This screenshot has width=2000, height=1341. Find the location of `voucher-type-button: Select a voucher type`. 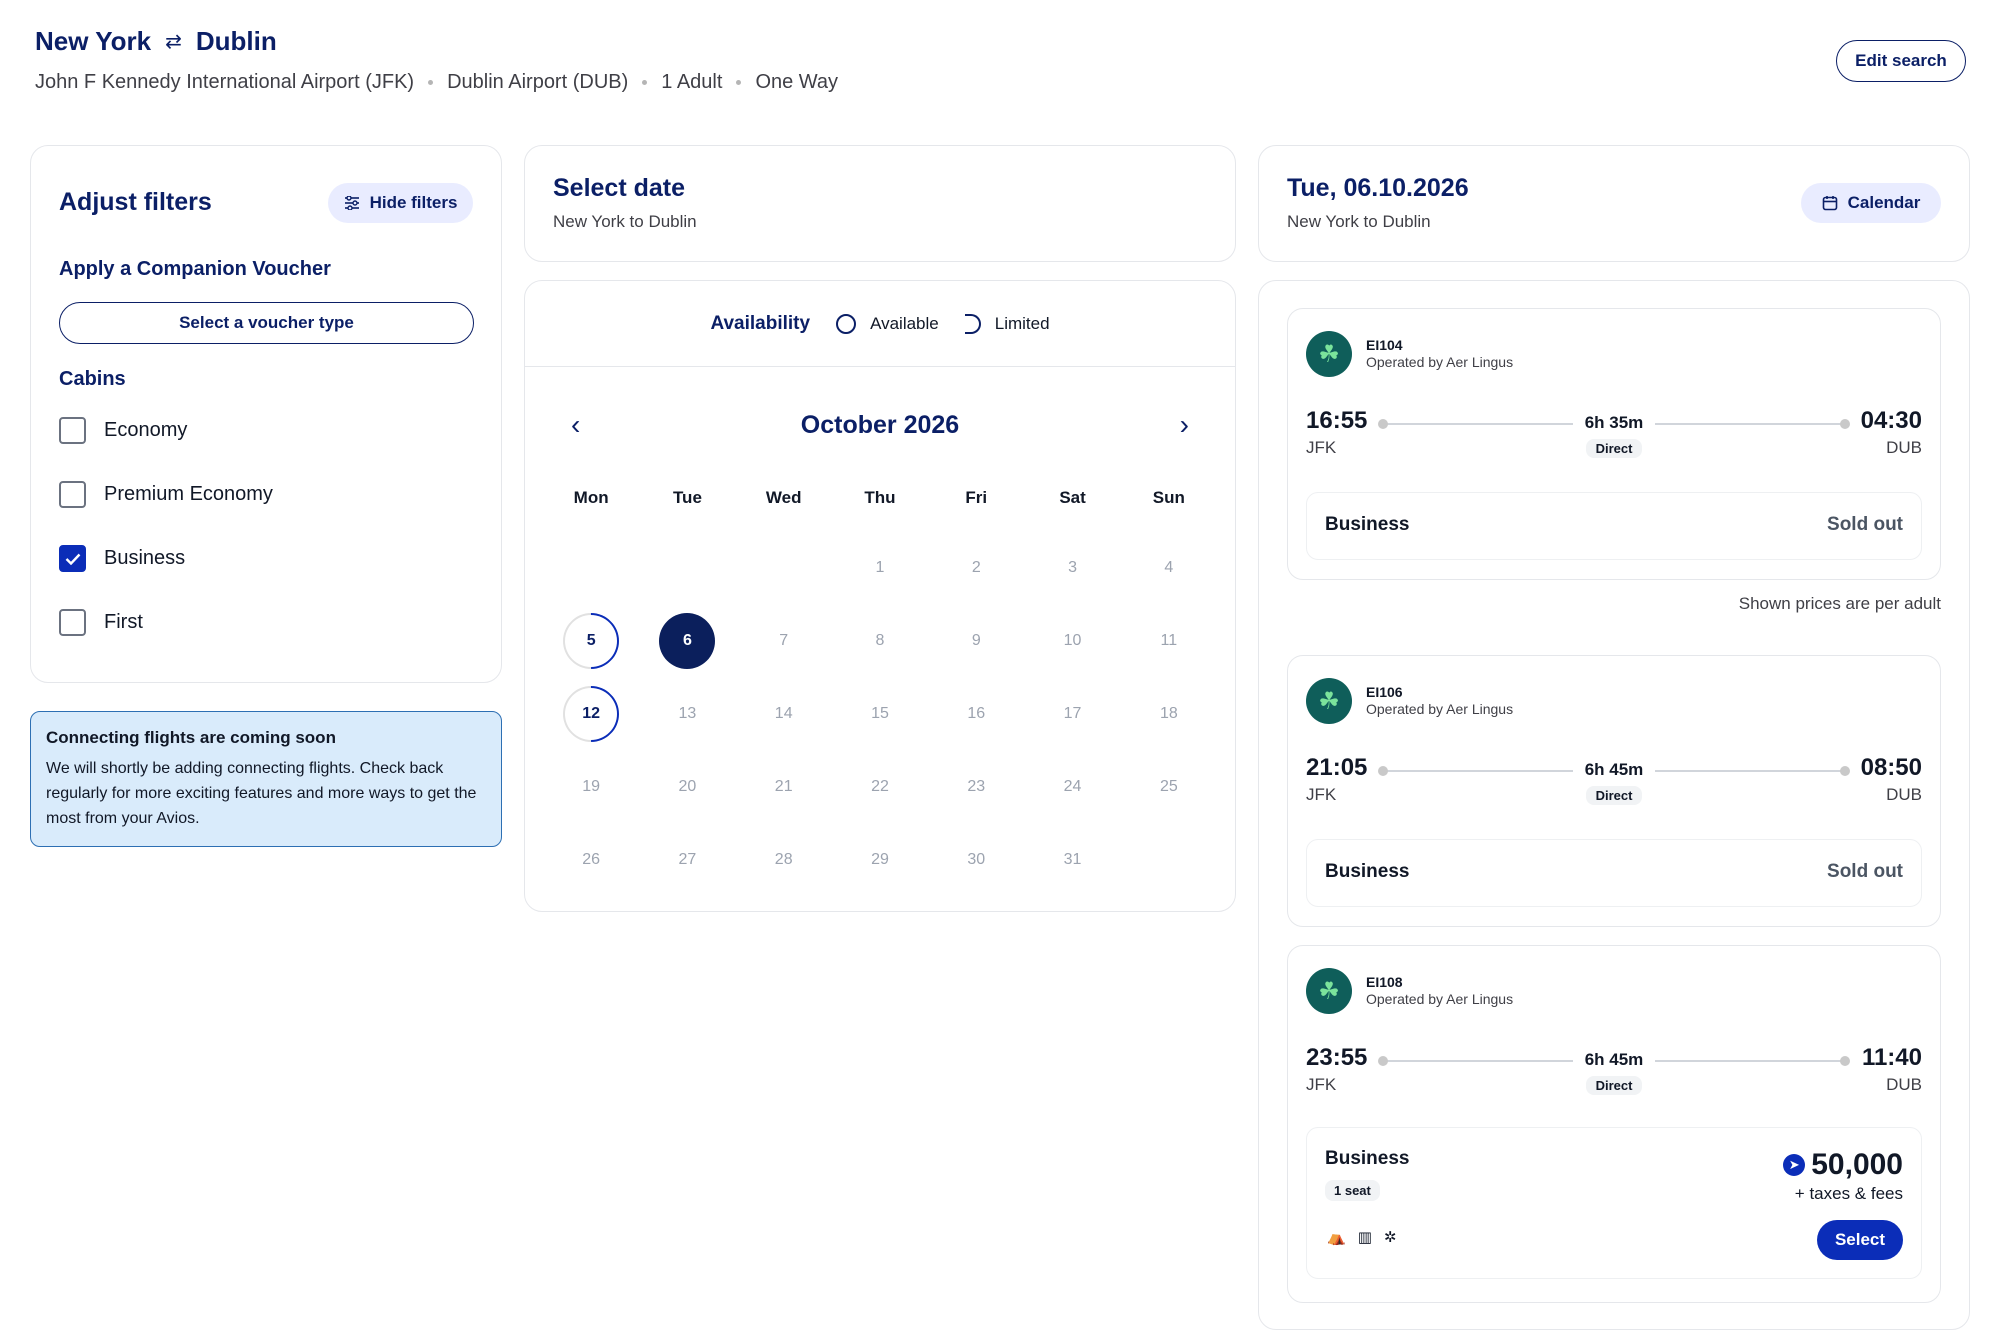

voucher-type-button: Select a voucher type is located at coordinates (266, 323).